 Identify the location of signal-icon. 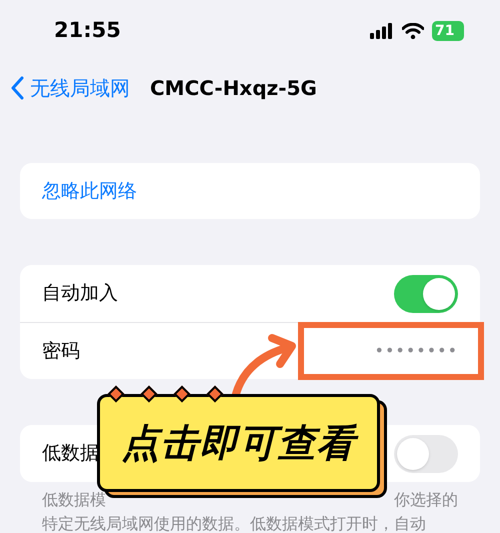
(382, 31).